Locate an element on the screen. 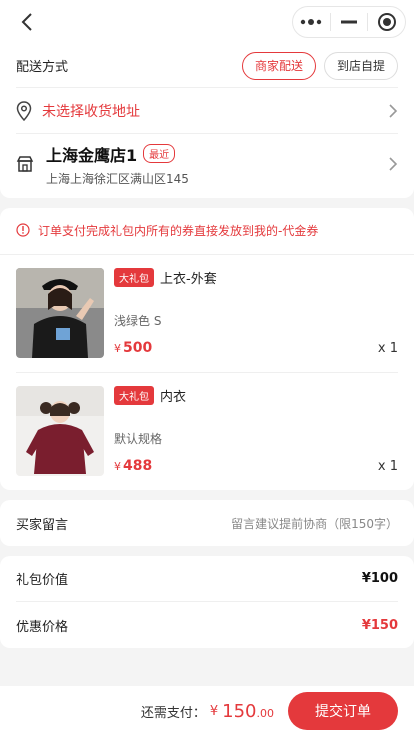  target-circle-icon is located at coordinates (386, 22).